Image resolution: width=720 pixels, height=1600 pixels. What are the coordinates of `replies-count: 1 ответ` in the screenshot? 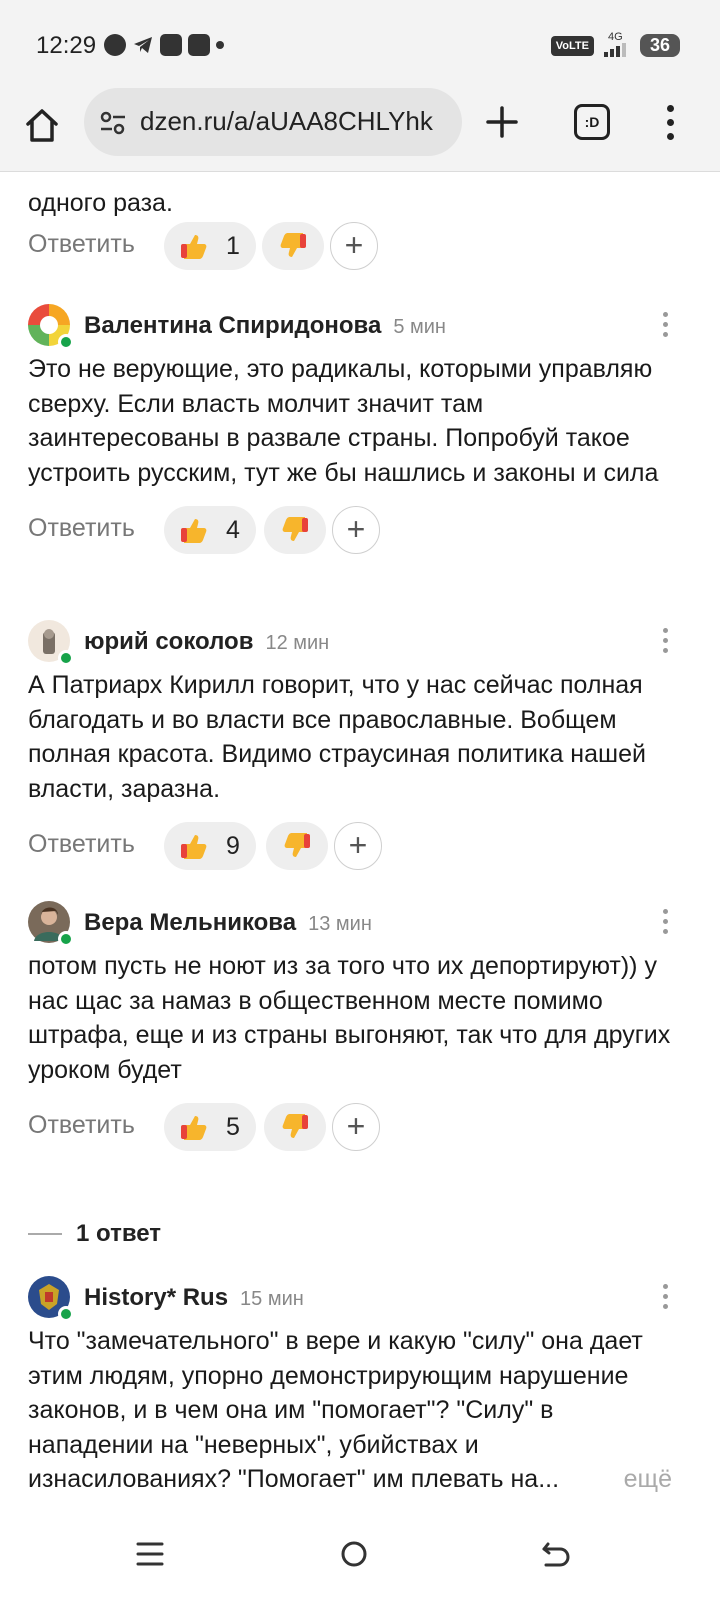 It's located at (118, 1234).